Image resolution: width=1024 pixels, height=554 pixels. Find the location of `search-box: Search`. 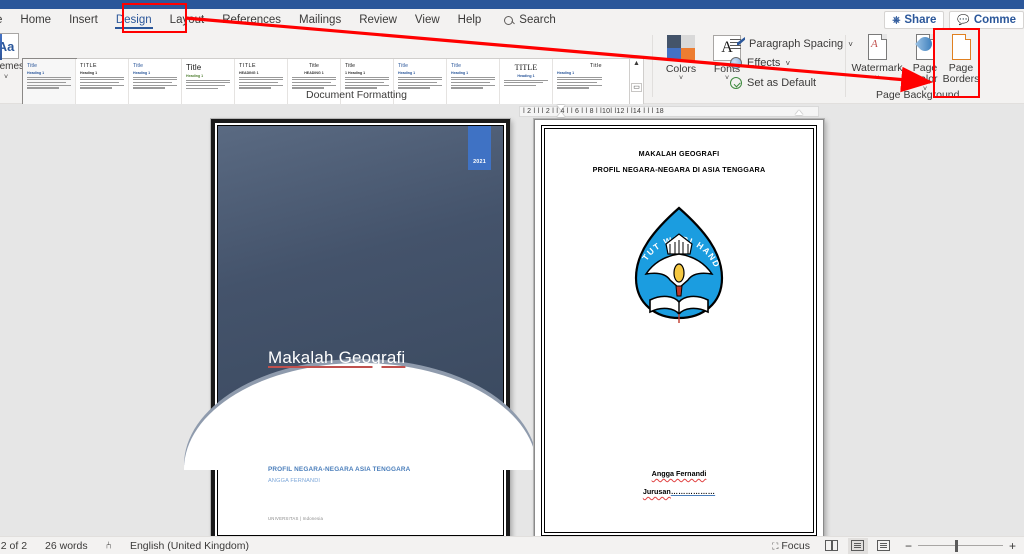

search-box: Search is located at coordinates (530, 20).